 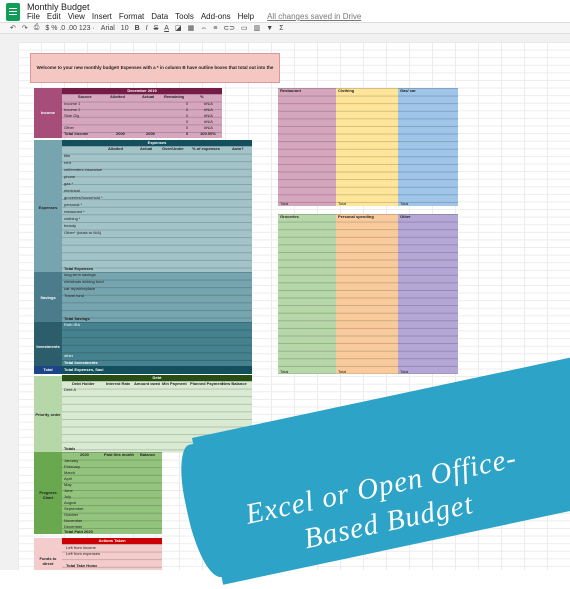 I want to click on income-total-allotted: 2000, so click(x=120, y=133).